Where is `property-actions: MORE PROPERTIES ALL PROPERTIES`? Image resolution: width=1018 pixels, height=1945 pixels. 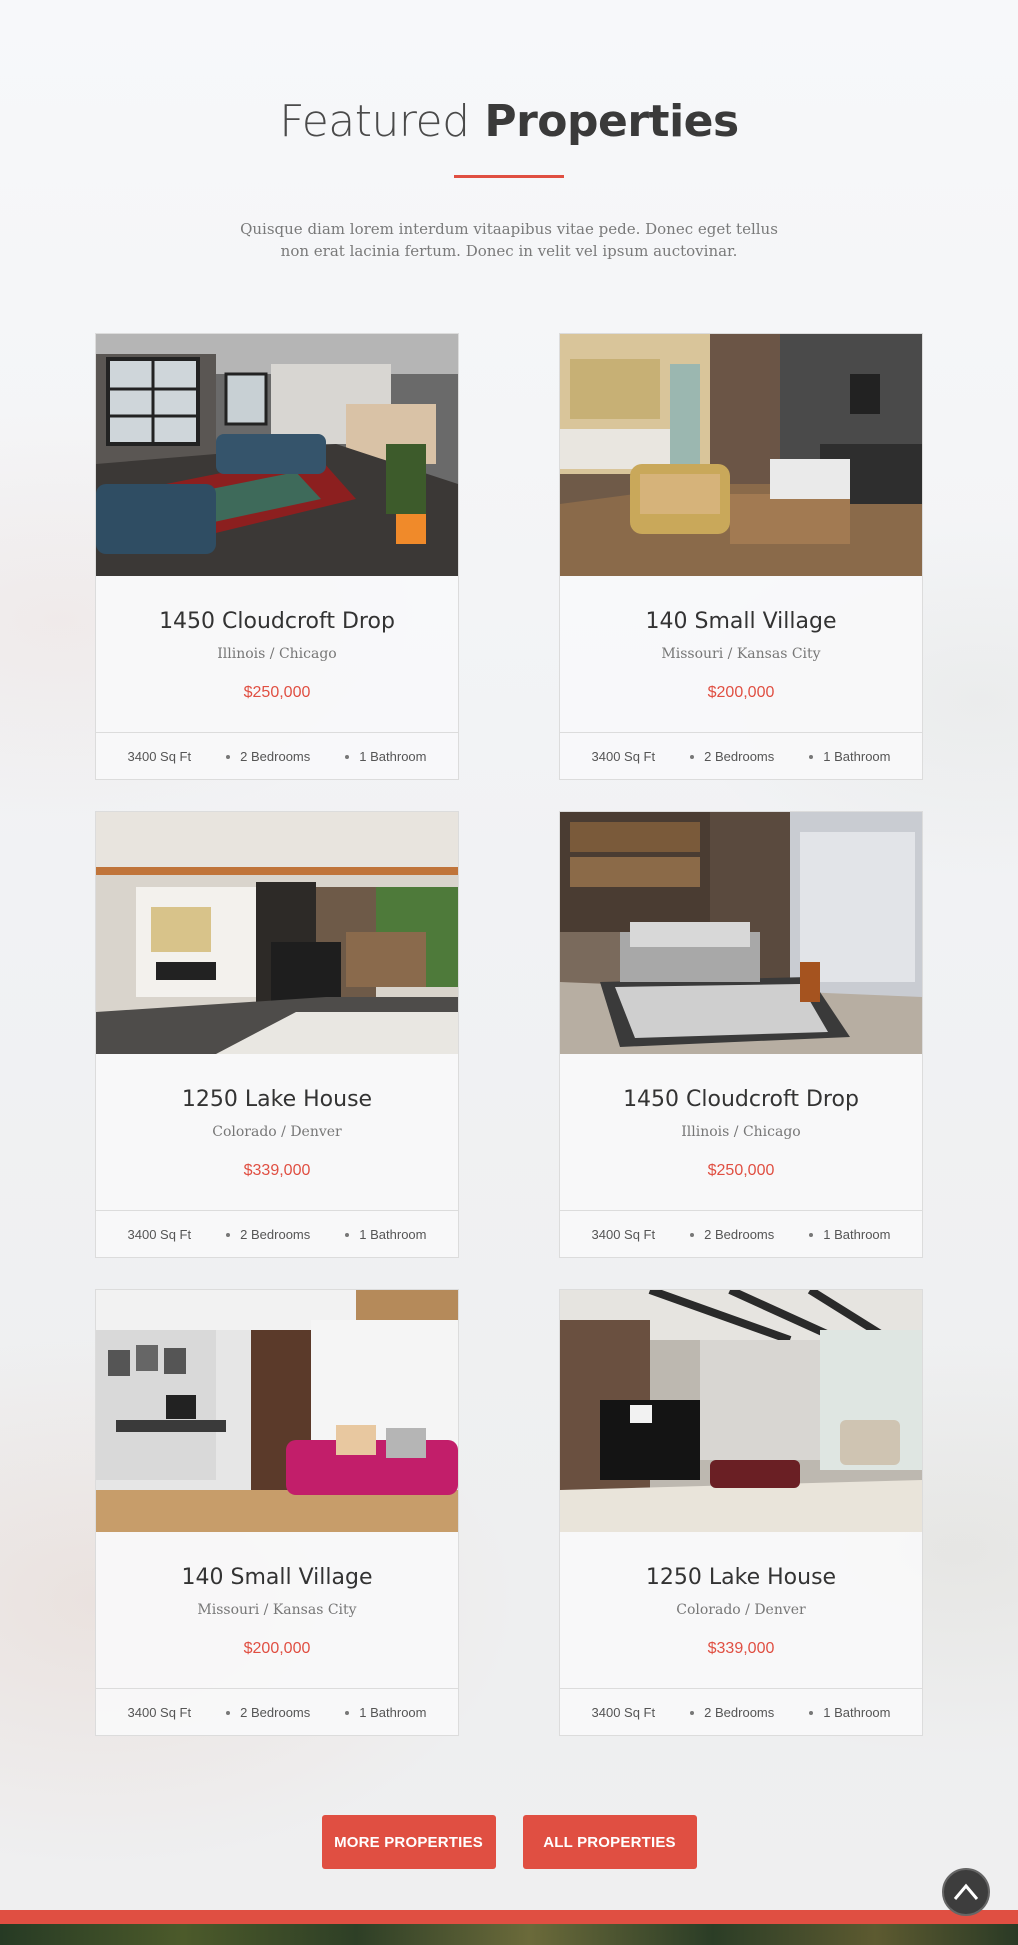
property-actions: MORE PROPERTIES ALL PROPERTIES is located at coordinates (509, 1842).